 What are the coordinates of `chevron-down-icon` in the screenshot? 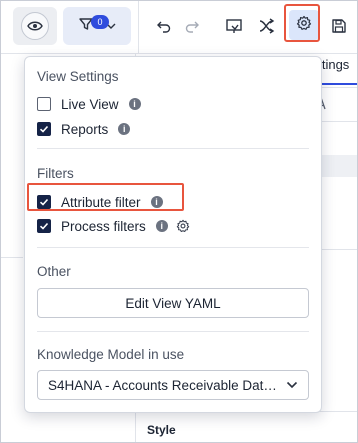 It's located at (292, 385).